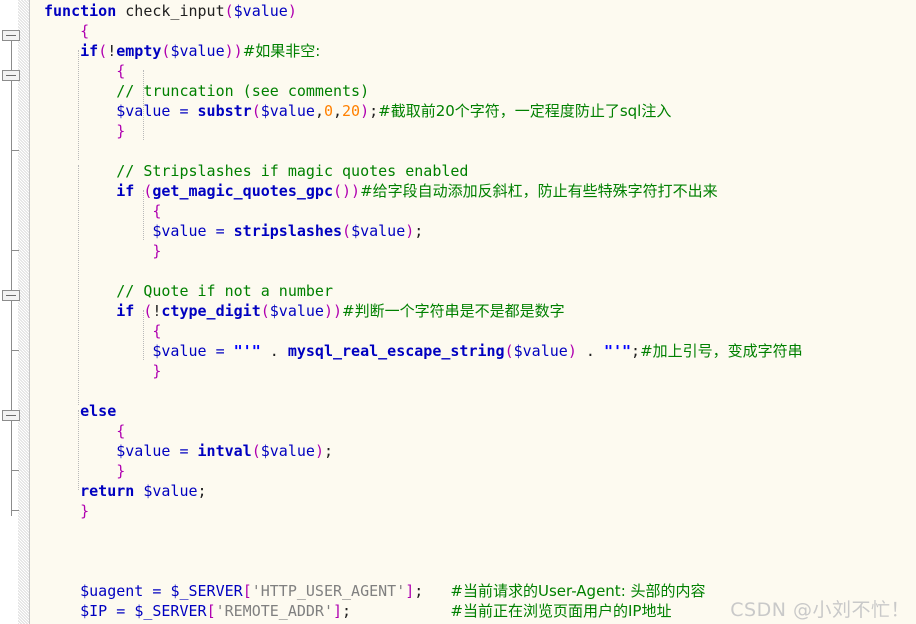  What do you see at coordinates (578, 591) in the screenshot?
I see `token-comment-cn: #当前请求的User-Agent: 头部的内容` at bounding box center [578, 591].